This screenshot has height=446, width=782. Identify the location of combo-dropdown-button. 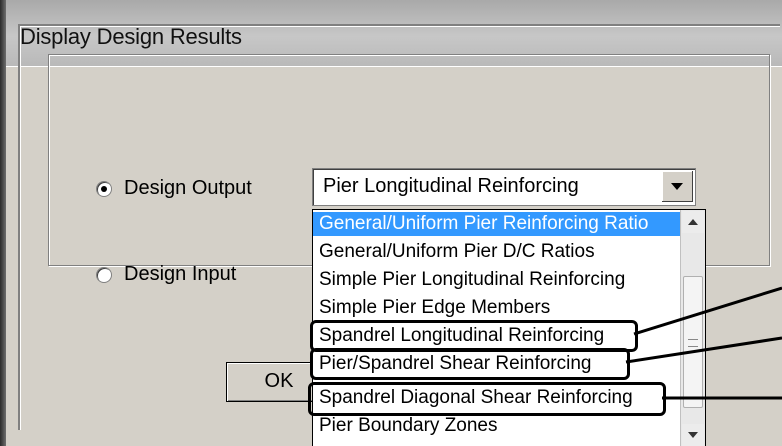
(677, 186).